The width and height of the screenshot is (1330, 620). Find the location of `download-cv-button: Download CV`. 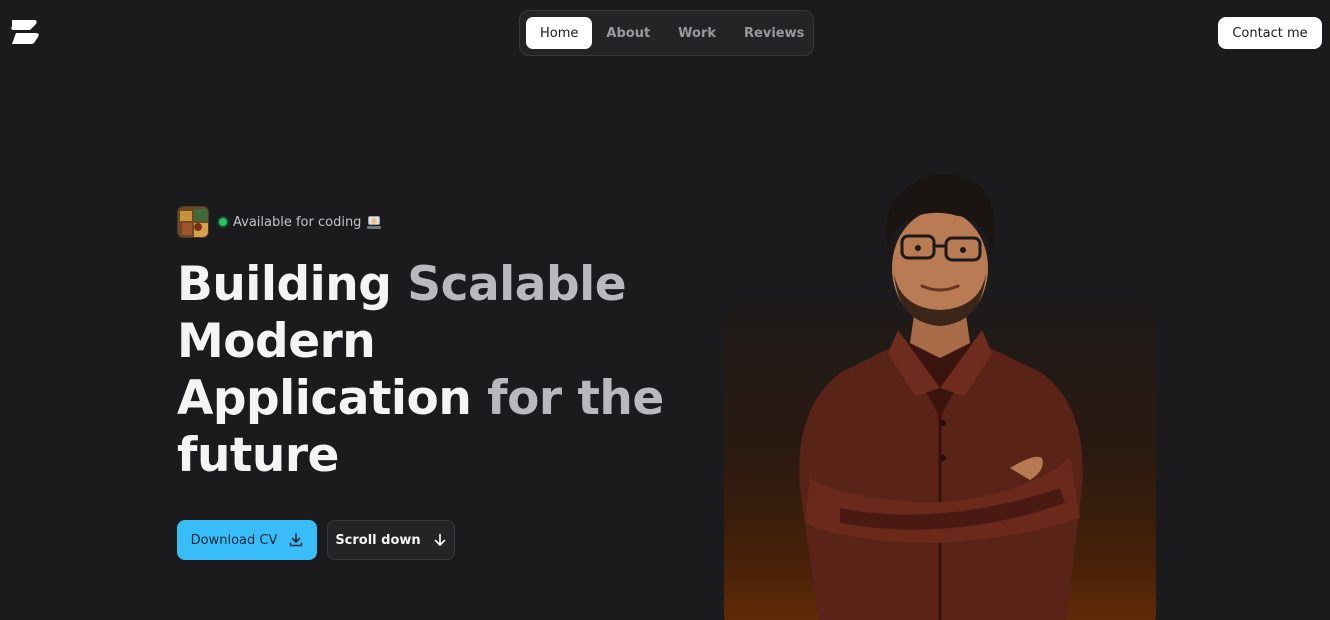

download-cv-button: Download CV is located at coordinates (247, 540).